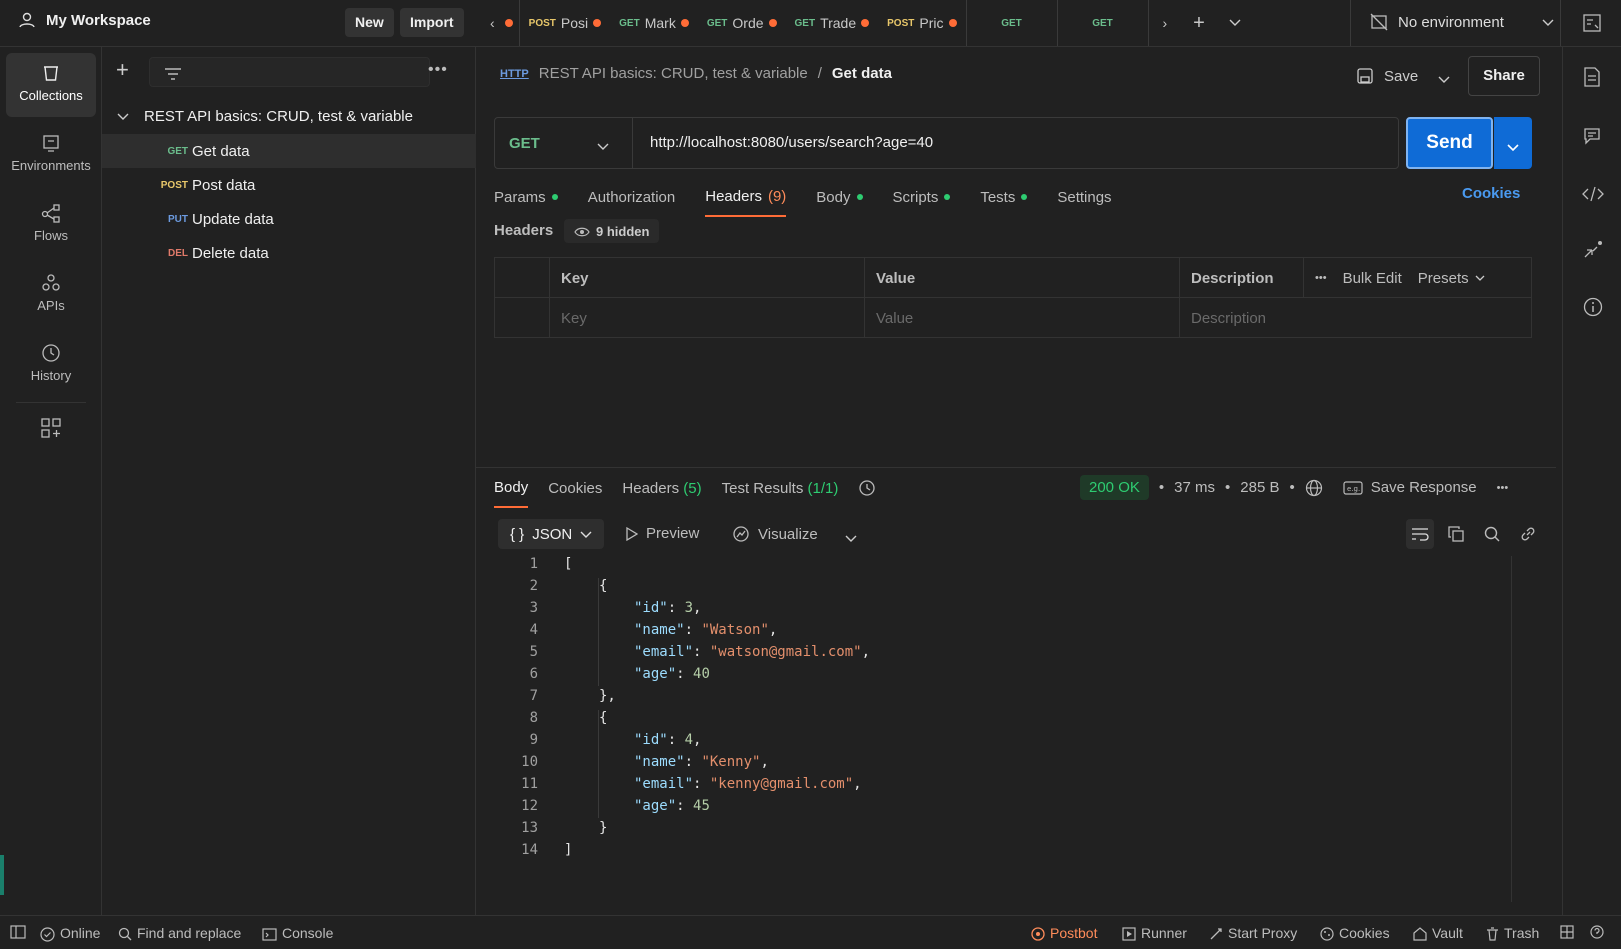 This screenshot has width=1621, height=949. What do you see at coordinates (51, 428) in the screenshot?
I see `configure-sidebar-icon` at bounding box center [51, 428].